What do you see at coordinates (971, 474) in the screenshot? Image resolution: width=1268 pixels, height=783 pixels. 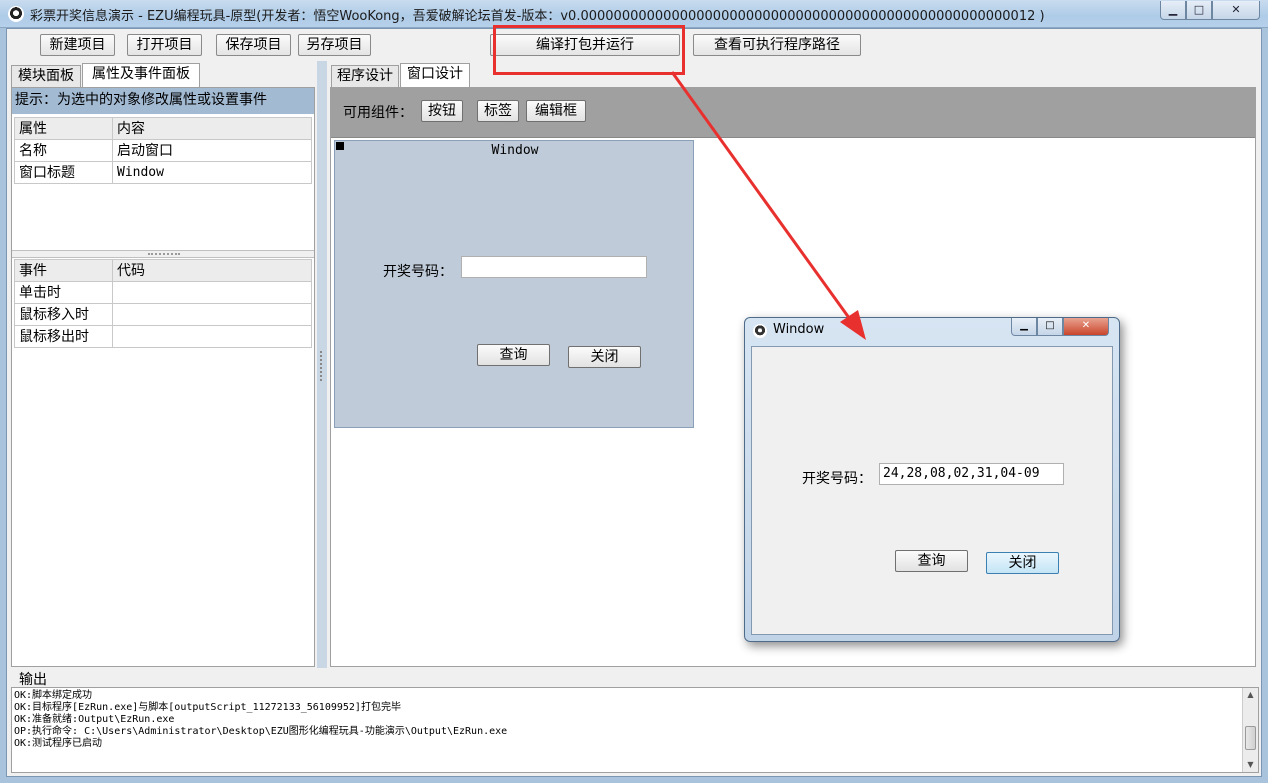 I see `lottery-number-input: 24,28,08,02,31,04-09` at bounding box center [971, 474].